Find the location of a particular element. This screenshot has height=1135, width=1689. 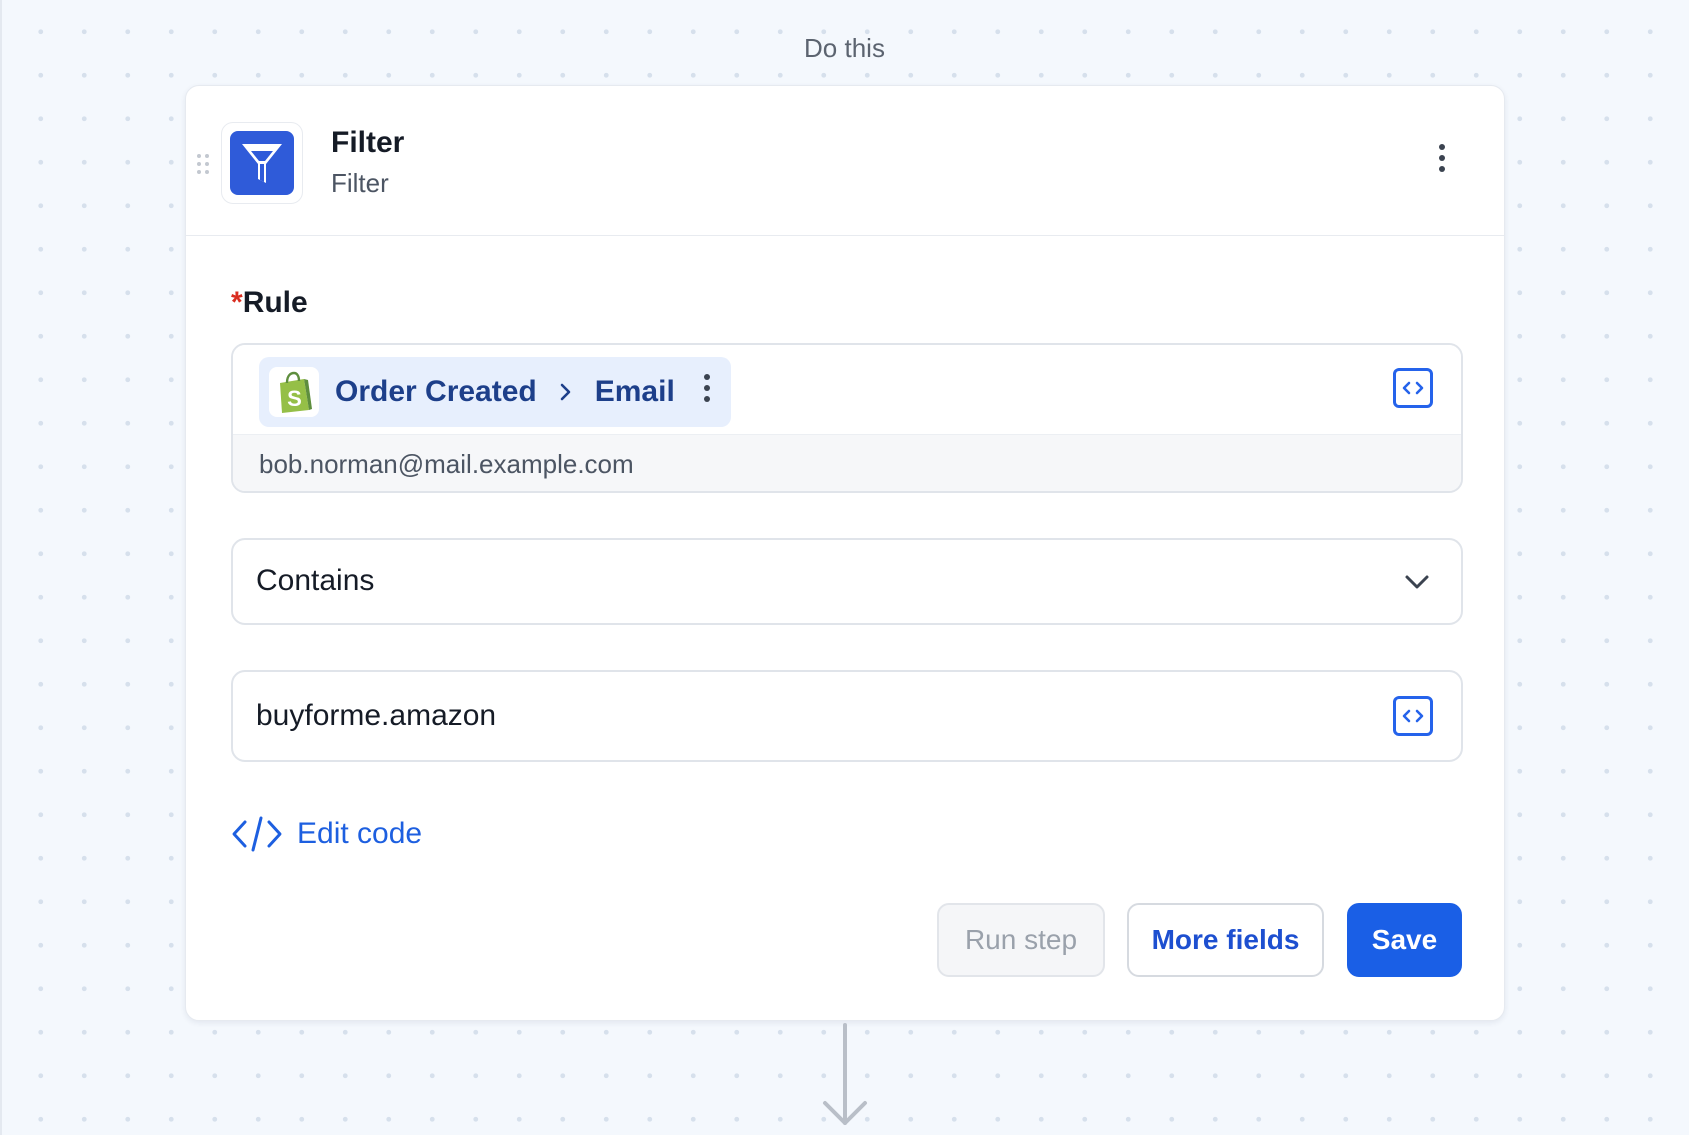

save-button: Save is located at coordinates (1404, 940).